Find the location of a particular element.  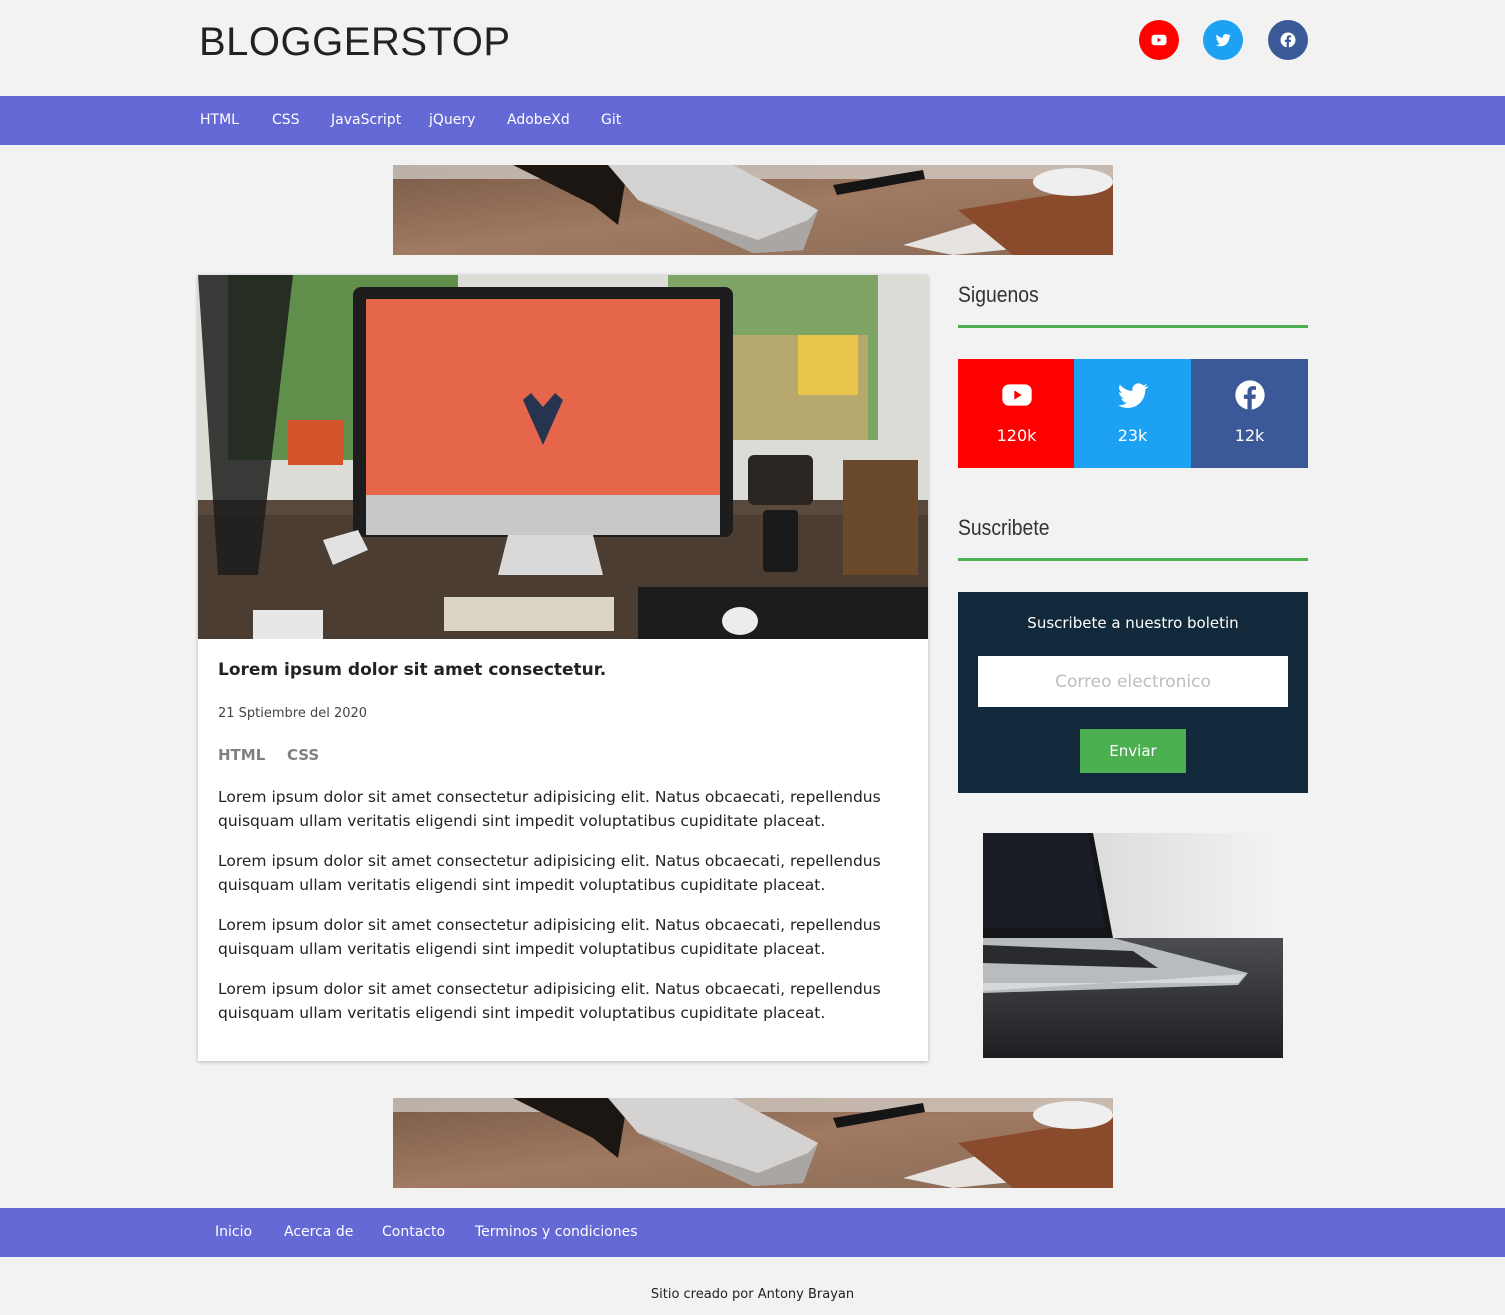

bottom-banner-image is located at coordinates (753, 1143).